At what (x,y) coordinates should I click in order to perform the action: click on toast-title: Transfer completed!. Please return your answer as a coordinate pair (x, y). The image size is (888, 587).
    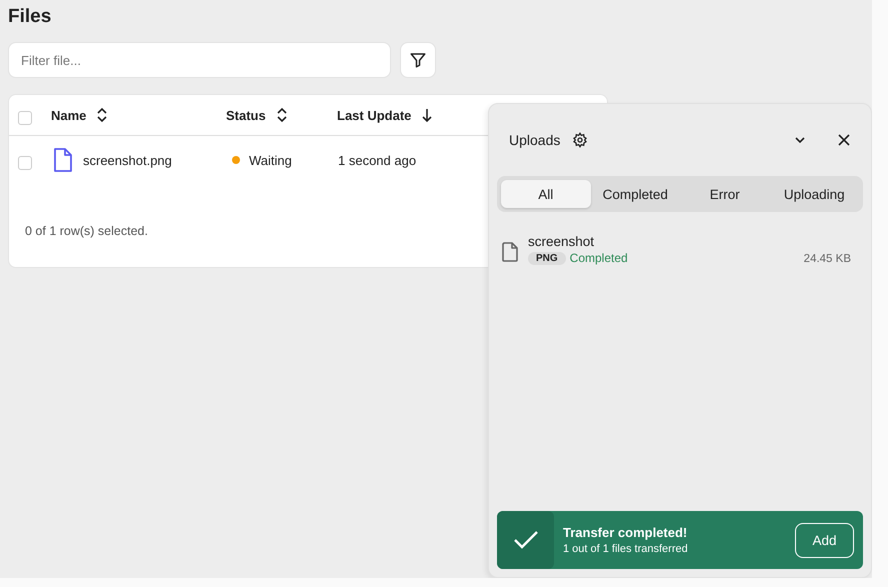
    Looking at the image, I should click on (625, 532).